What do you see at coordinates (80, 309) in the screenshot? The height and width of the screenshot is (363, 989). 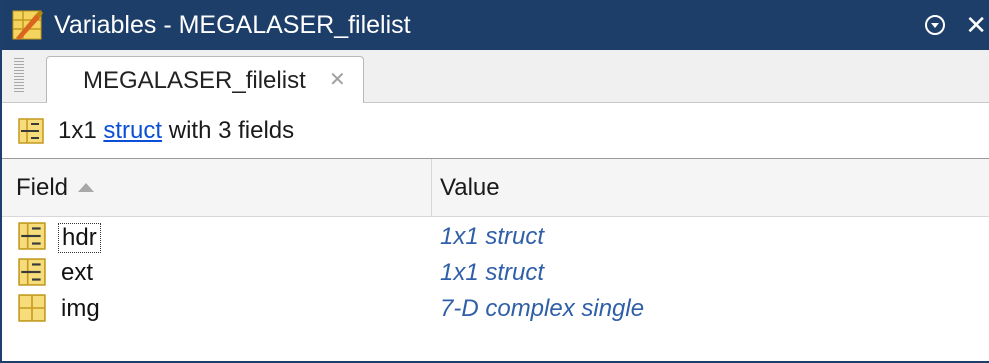 I see `field-name: img` at bounding box center [80, 309].